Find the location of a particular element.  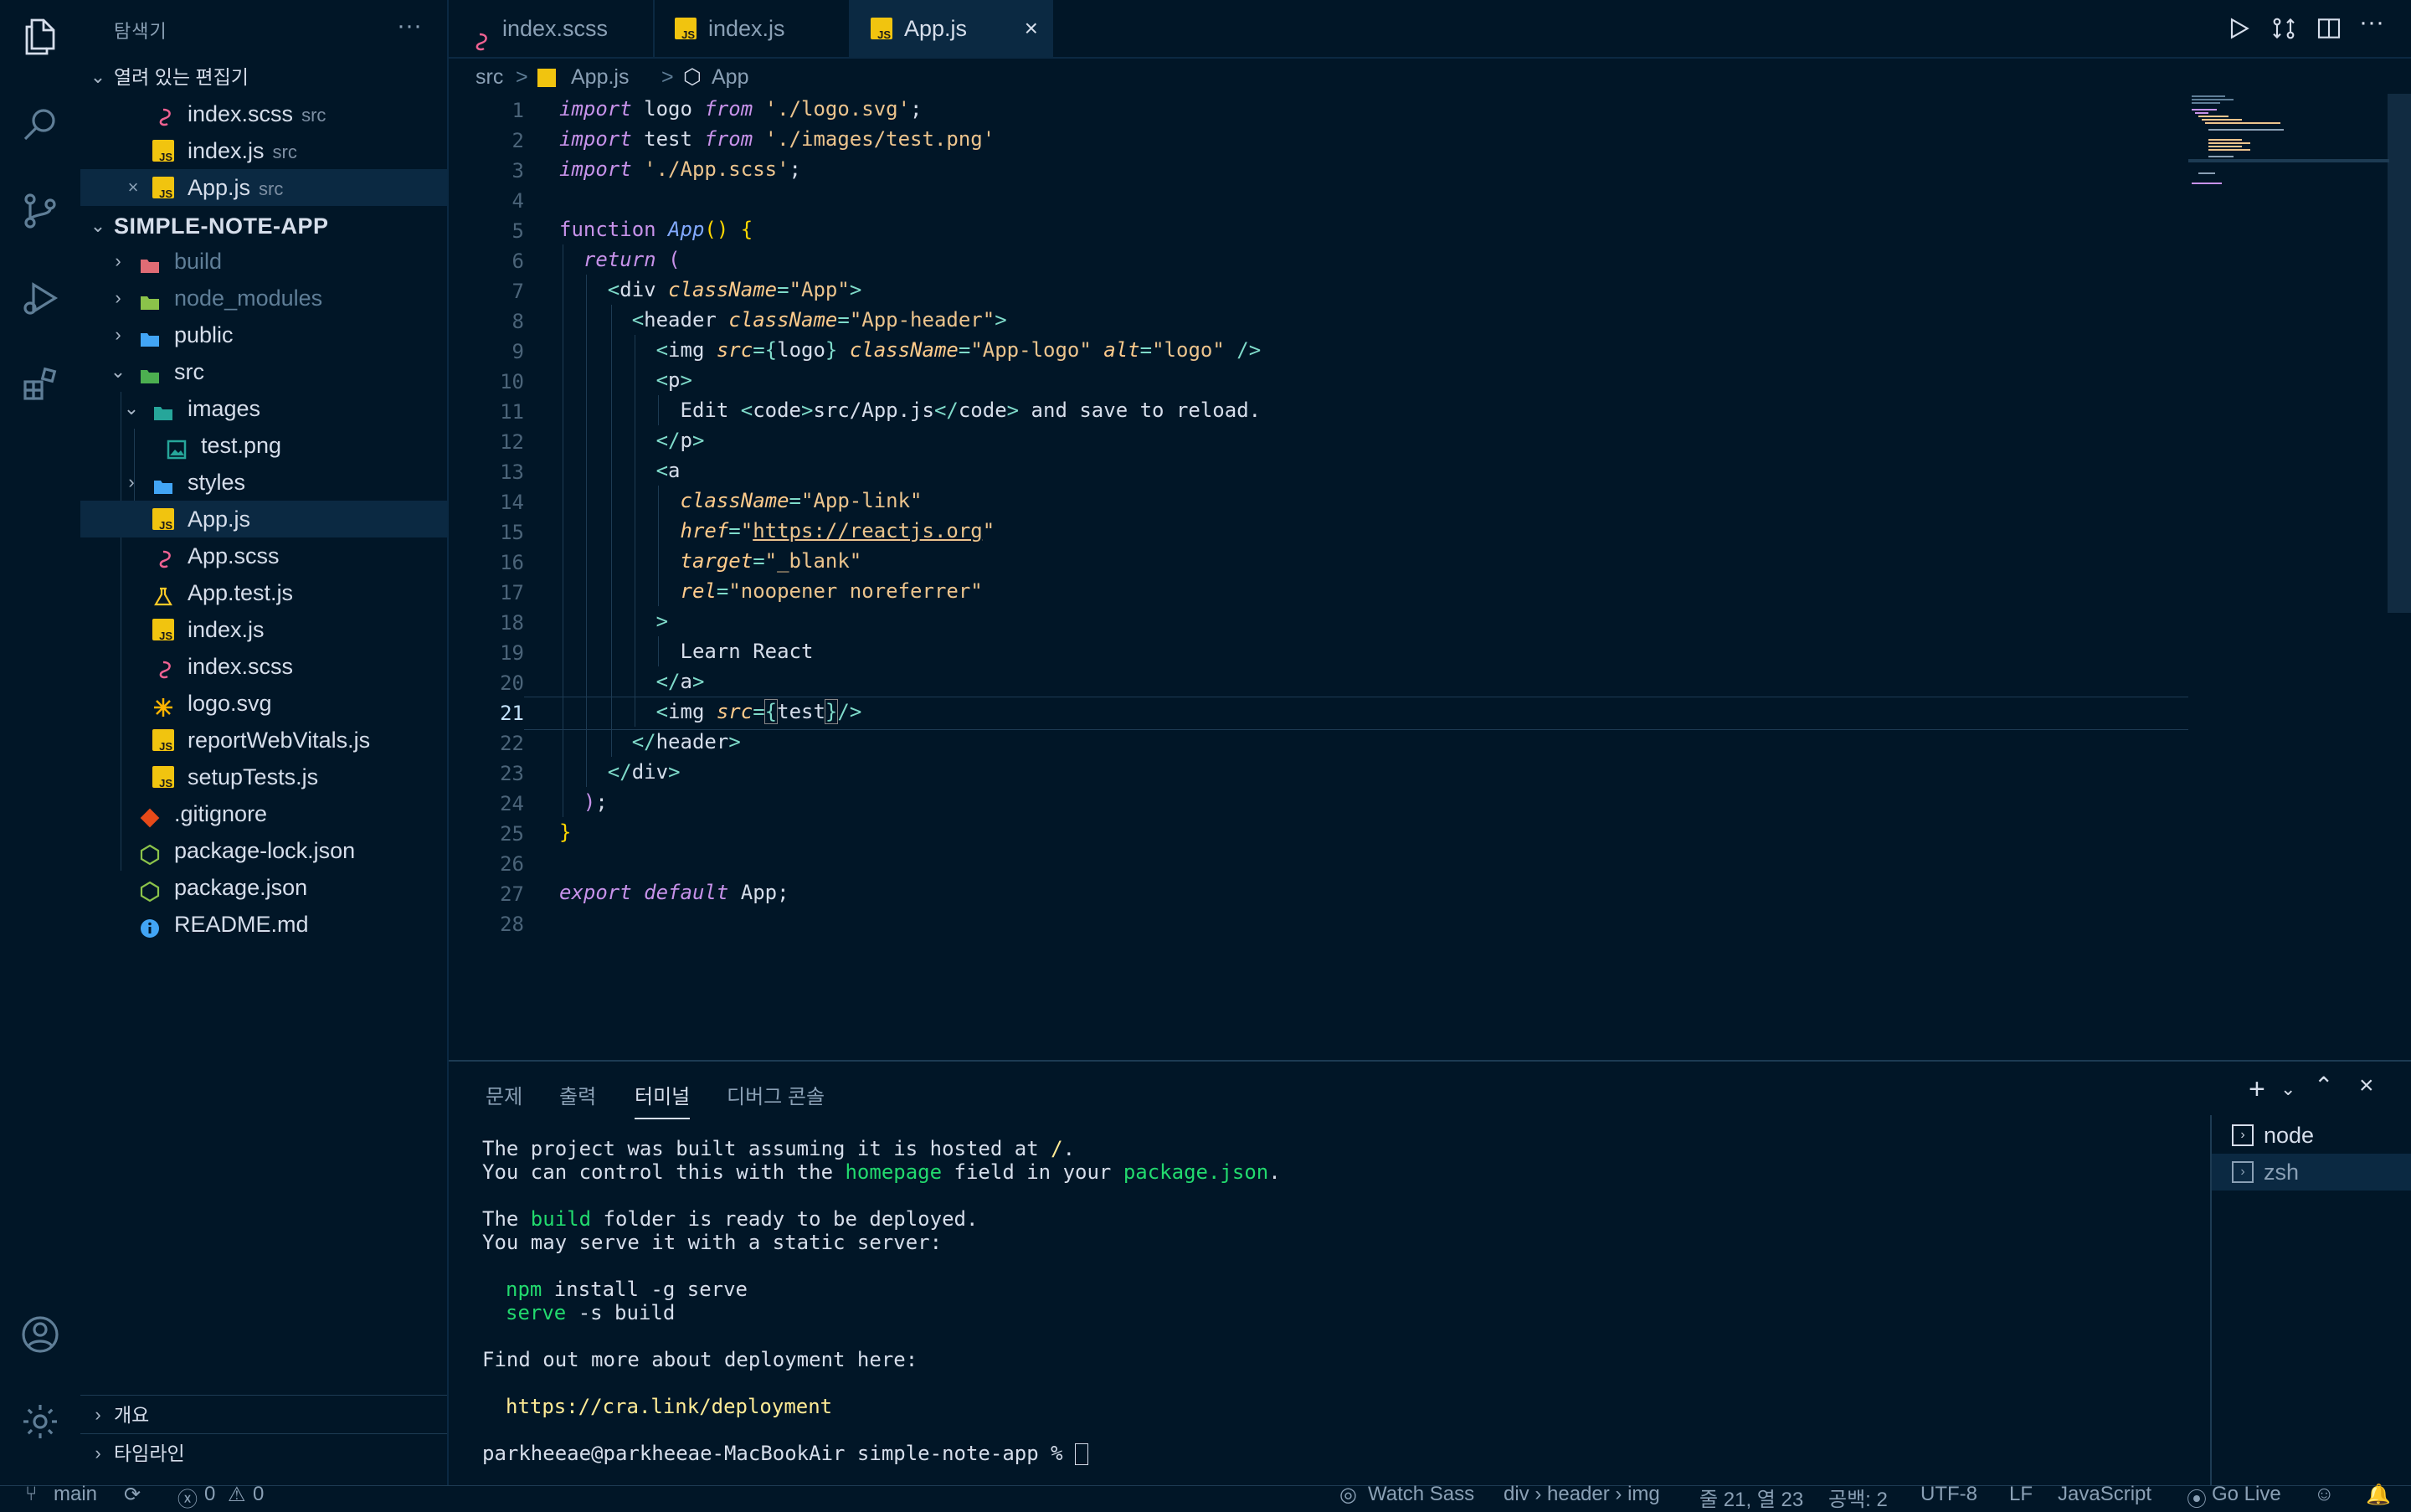

tree-item-node-modules: › node_modules is located at coordinates (263, 298).